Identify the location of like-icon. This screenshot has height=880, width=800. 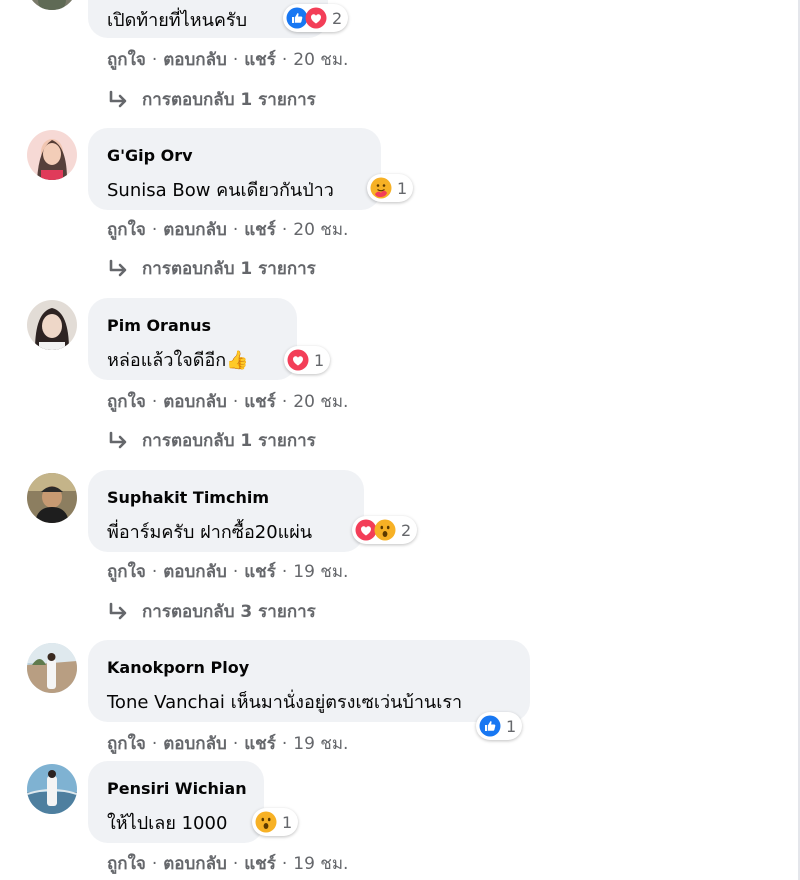
(490, 726).